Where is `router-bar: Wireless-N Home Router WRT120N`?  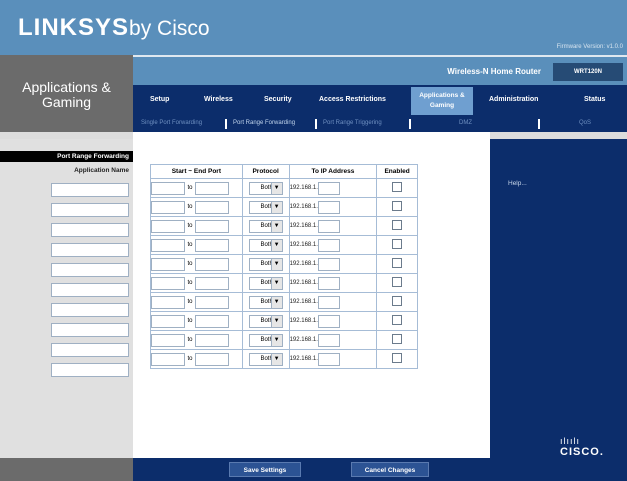
router-bar: Wireless-N Home Router WRT120N is located at coordinates (380, 70).